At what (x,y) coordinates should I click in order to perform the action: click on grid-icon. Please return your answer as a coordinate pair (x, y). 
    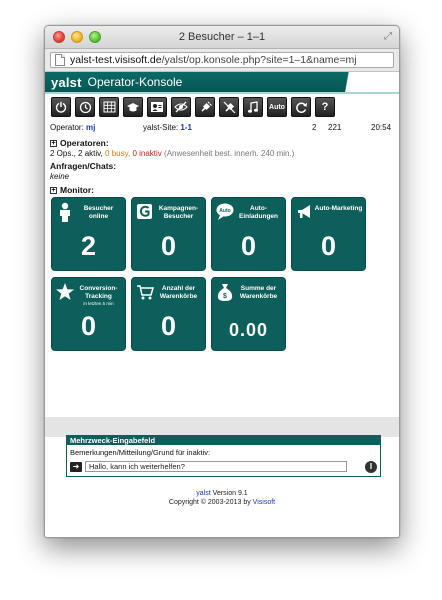
    Looking at the image, I should click on (109, 107).